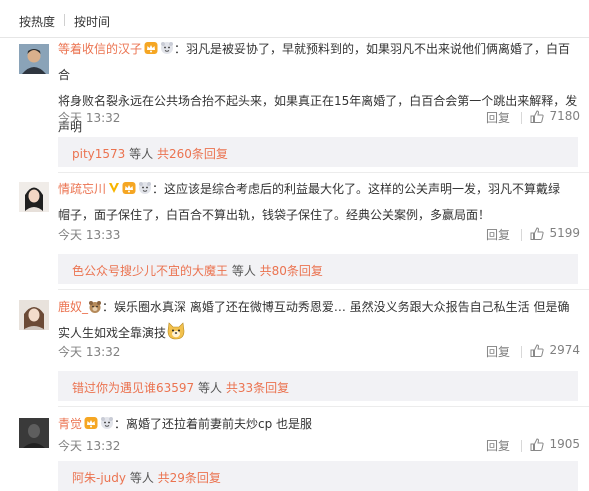 The image size is (589, 491). Describe the element at coordinates (64, 20) in the screenshot. I see `sort-divider` at that location.